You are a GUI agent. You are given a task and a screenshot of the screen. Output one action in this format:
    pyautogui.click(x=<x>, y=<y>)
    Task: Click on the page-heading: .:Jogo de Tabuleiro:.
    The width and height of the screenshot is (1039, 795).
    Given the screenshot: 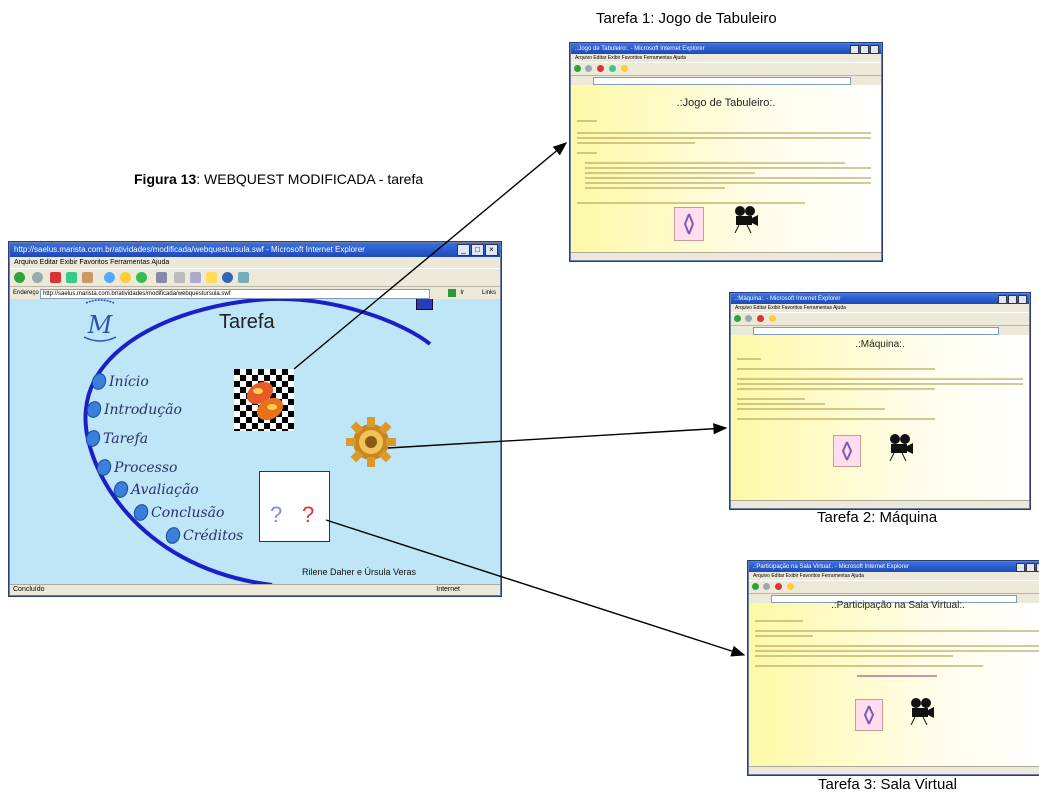 What is the action you would take?
    pyautogui.click(x=726, y=103)
    